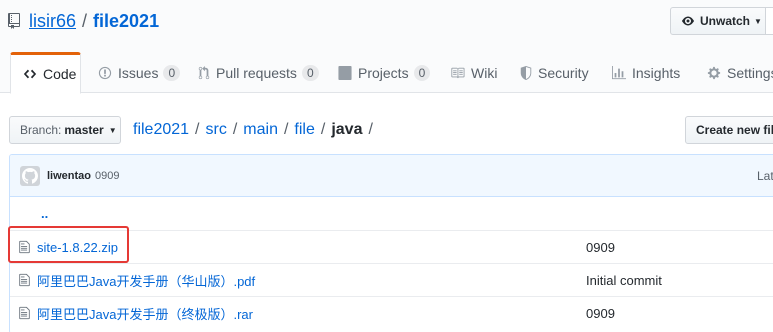  Describe the element at coordinates (107, 176) in the screenshot. I see `commit-message-link: 0909` at that location.